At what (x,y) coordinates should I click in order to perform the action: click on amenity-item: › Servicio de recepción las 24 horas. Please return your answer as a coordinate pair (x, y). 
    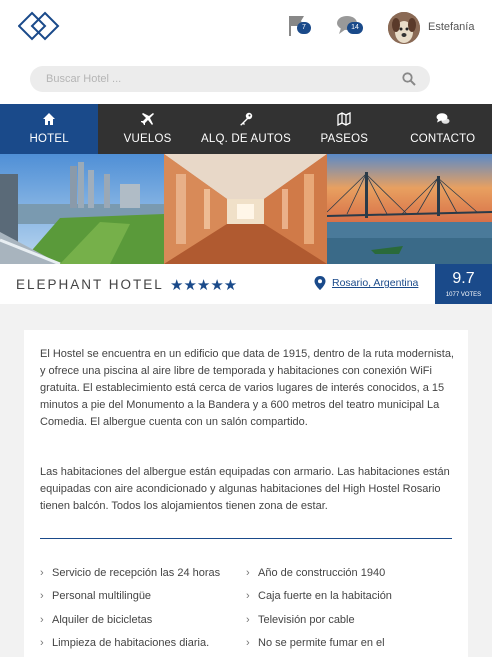
    Looking at the image, I should click on (130, 573).